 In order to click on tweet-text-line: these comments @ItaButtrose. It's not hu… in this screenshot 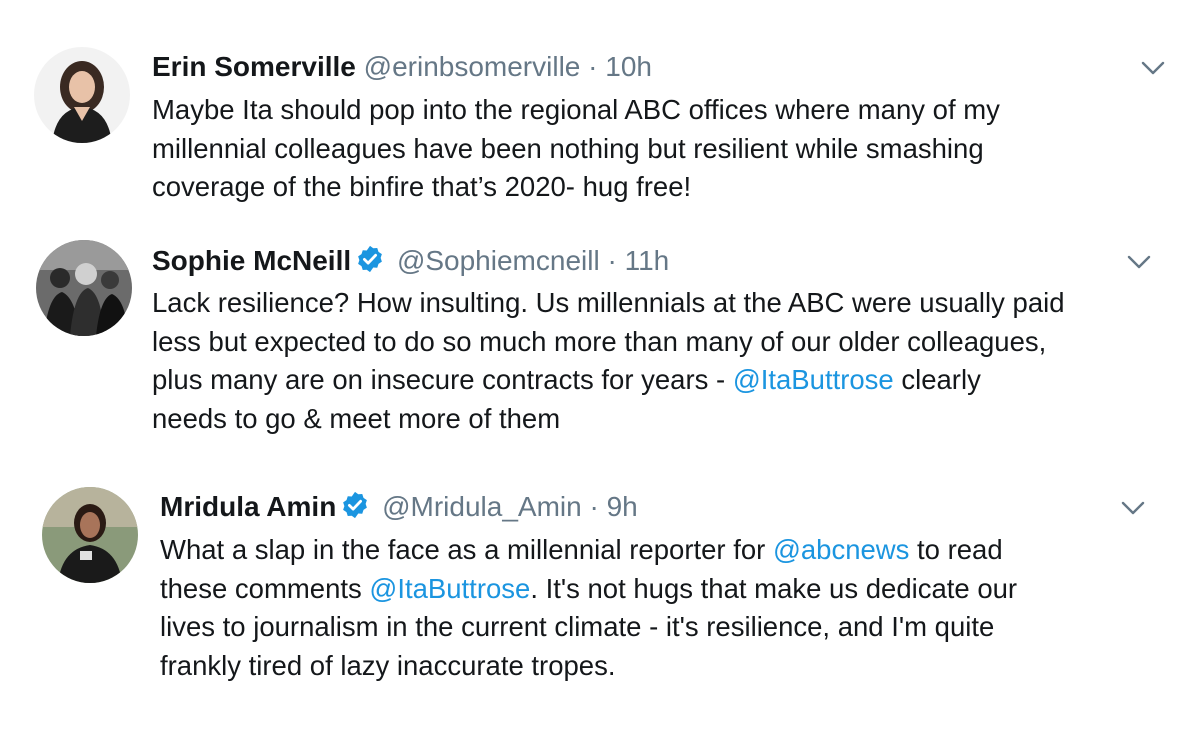, I will do `click(588, 589)`.